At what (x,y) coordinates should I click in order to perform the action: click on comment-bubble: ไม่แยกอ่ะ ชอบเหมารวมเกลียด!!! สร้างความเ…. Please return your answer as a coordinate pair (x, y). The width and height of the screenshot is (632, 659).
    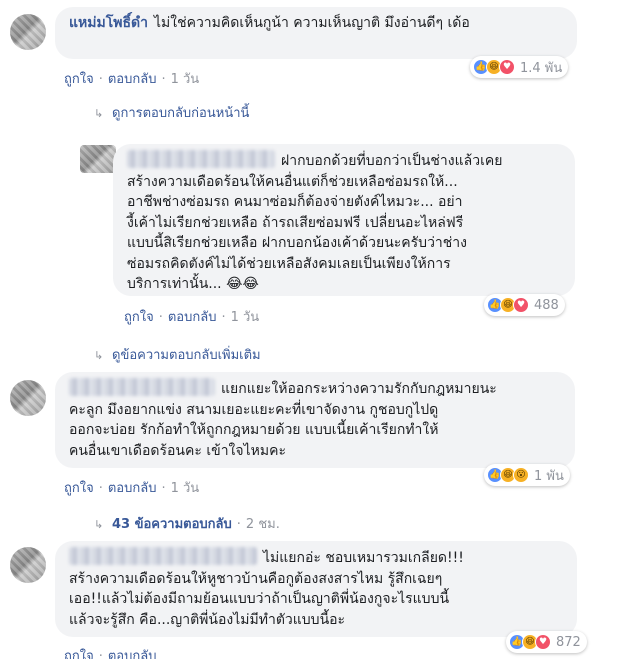
    Looking at the image, I should click on (316, 589).